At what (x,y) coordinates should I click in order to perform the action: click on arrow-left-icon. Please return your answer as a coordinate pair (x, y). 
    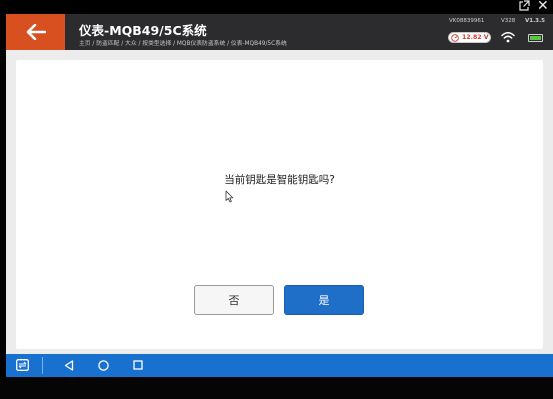
    Looking at the image, I should click on (36, 32).